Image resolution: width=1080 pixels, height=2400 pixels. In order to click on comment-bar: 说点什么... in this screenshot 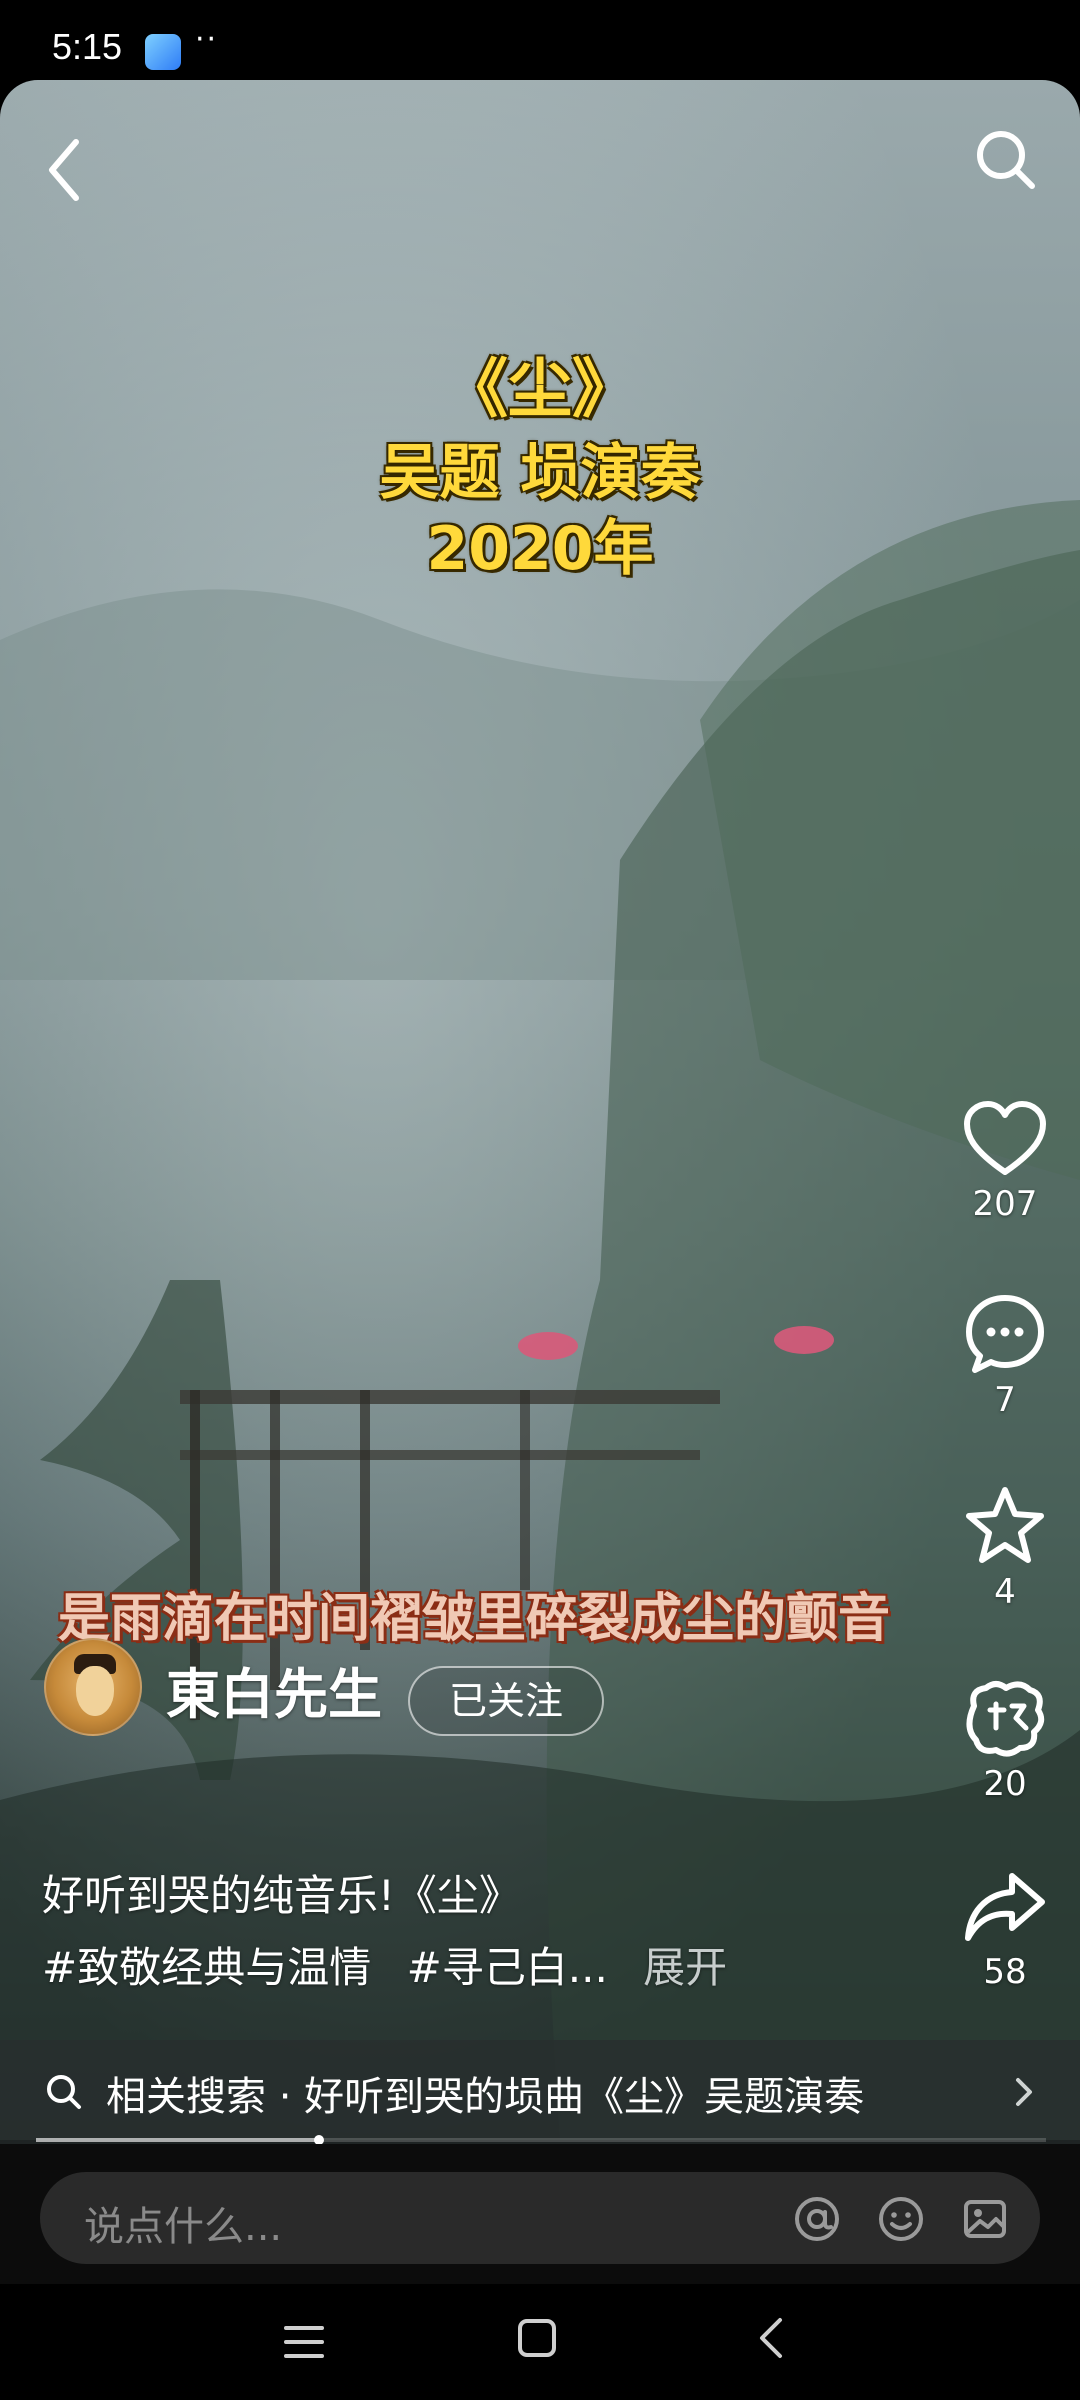, I will do `click(540, 2214)`.